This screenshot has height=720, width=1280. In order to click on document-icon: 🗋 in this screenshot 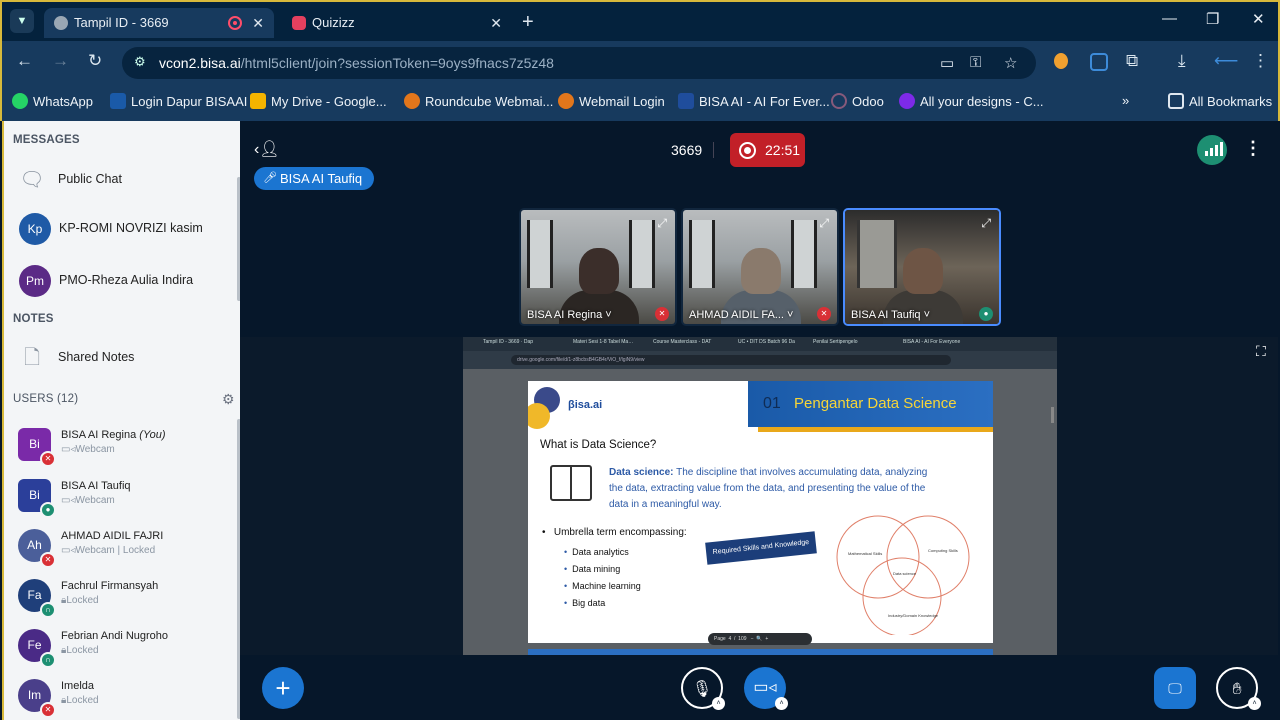, I will do `click(32, 358)`.